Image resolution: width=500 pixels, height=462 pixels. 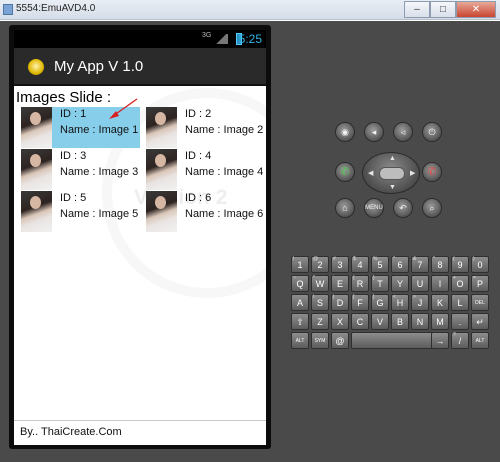 What do you see at coordinates (300, 302) in the screenshot?
I see `key-a: A` at bounding box center [300, 302].